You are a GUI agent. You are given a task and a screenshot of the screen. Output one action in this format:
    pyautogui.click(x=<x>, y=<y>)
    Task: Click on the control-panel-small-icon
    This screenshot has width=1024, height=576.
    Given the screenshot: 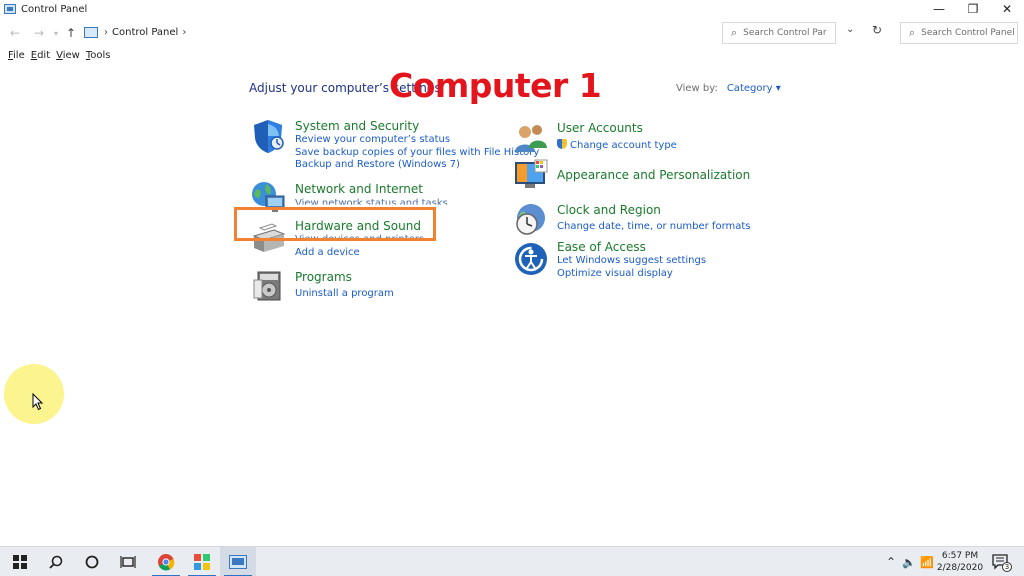 What is the action you would take?
    pyautogui.click(x=91, y=32)
    